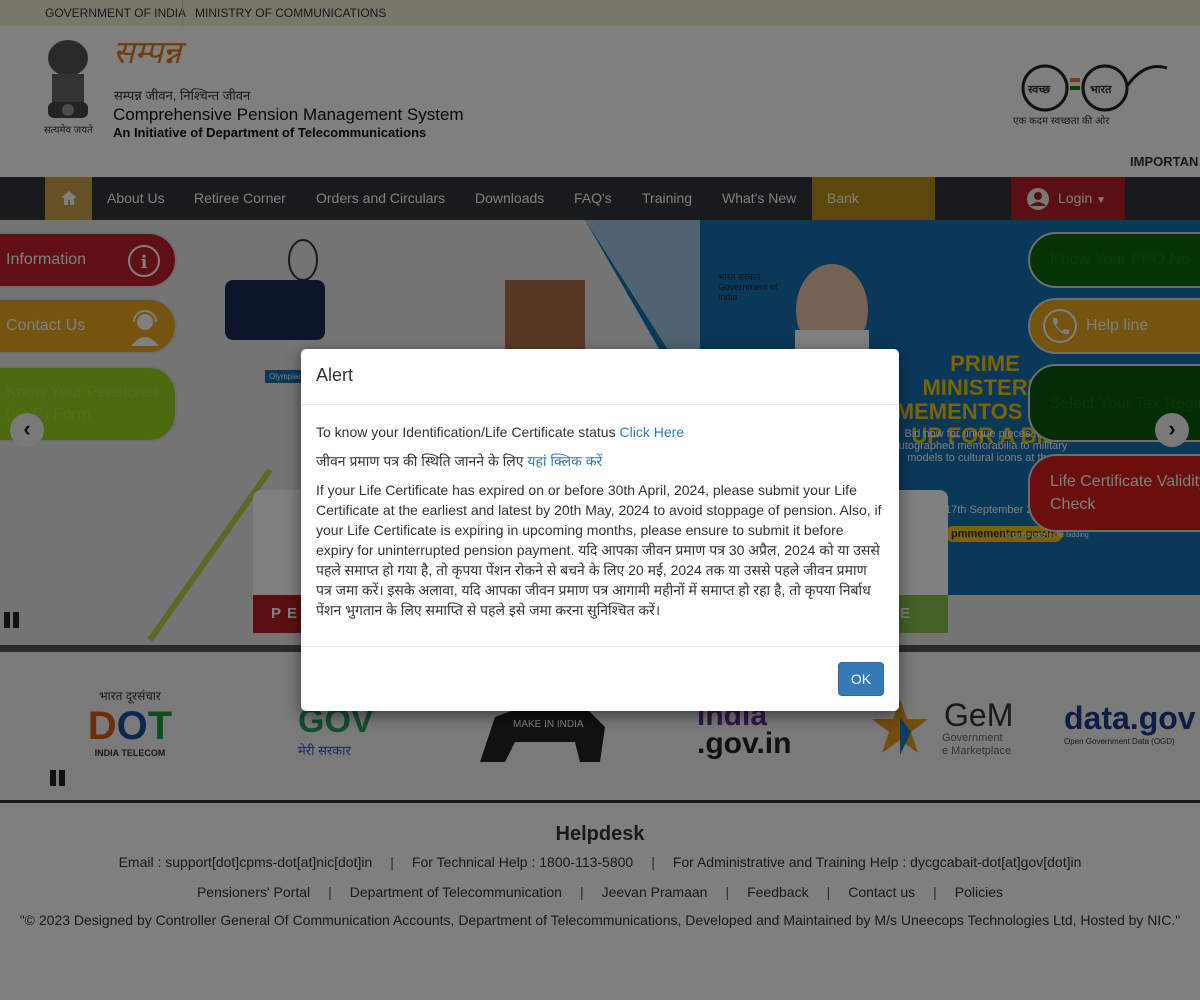  I want to click on ok-button: OK, so click(861, 679).